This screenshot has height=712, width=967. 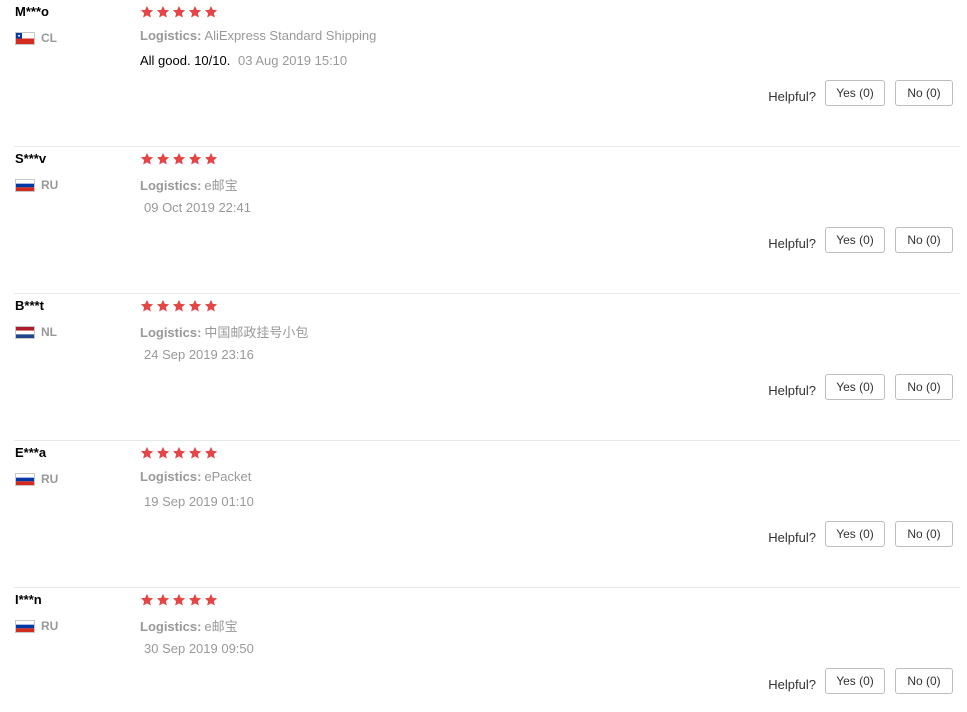 I want to click on review-content: 24 Sep 2019 23:16, so click(x=197, y=354).